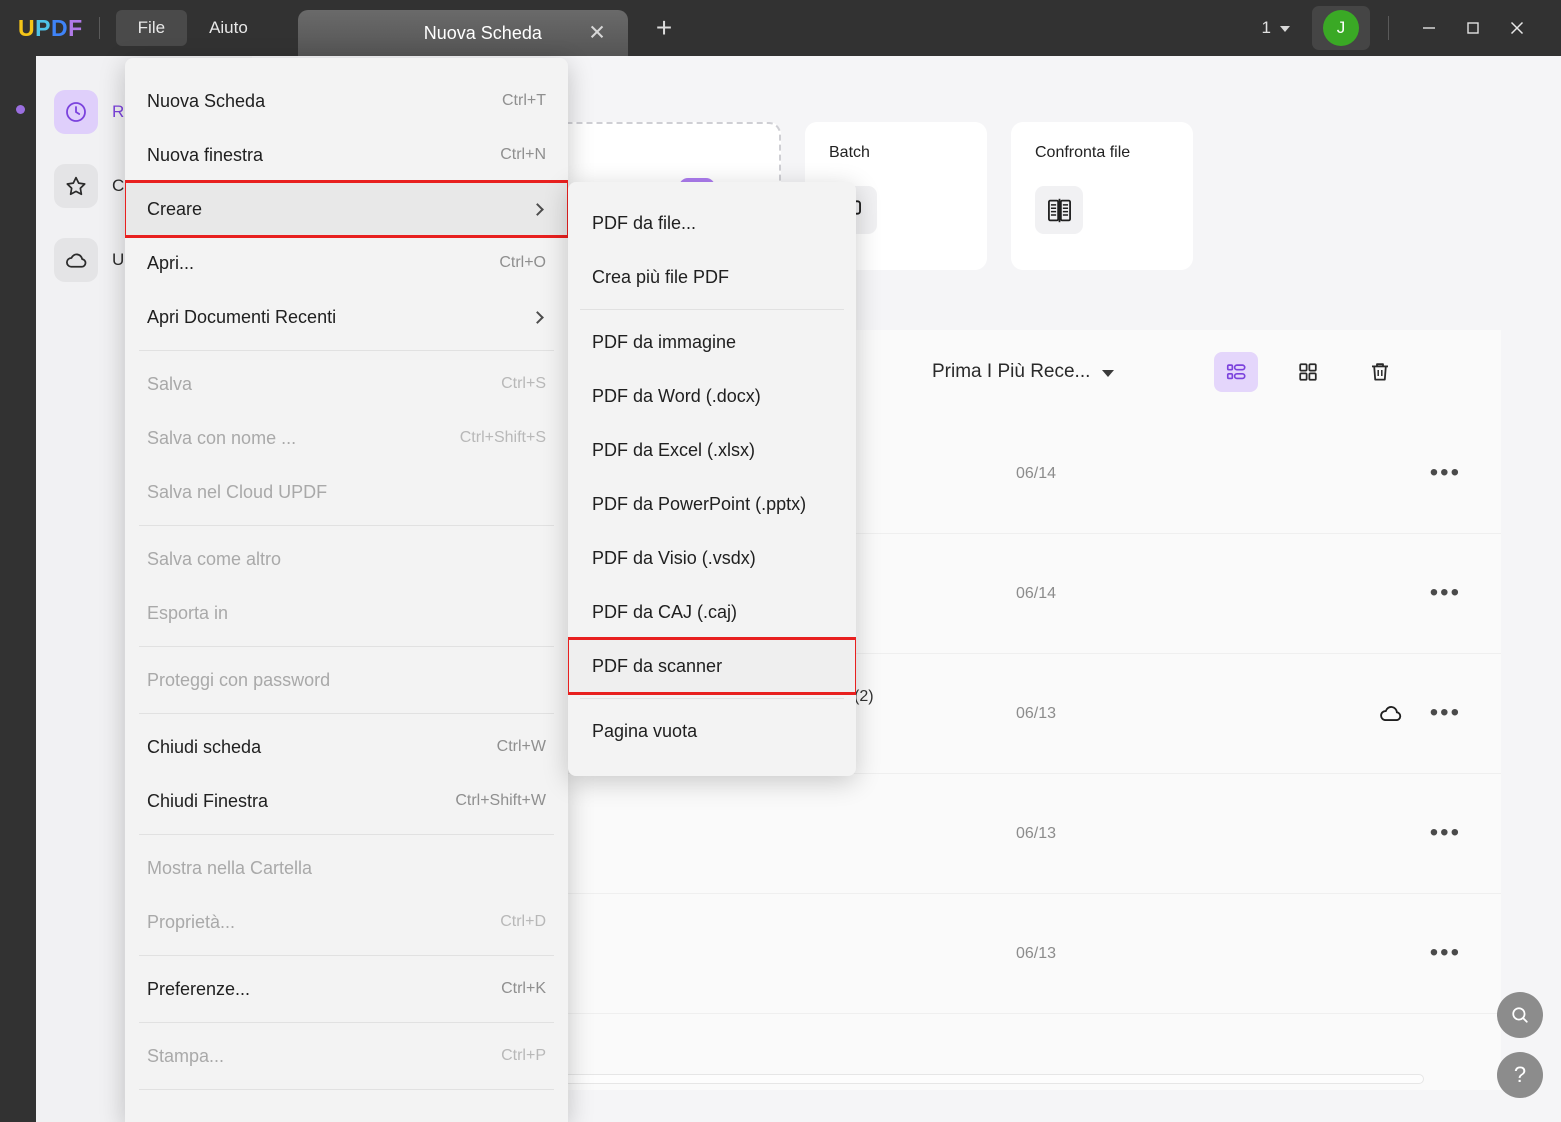 This screenshot has width=1561, height=1122. Describe the element at coordinates (59, 27) in the screenshot. I see `logo-letter: D` at that location.